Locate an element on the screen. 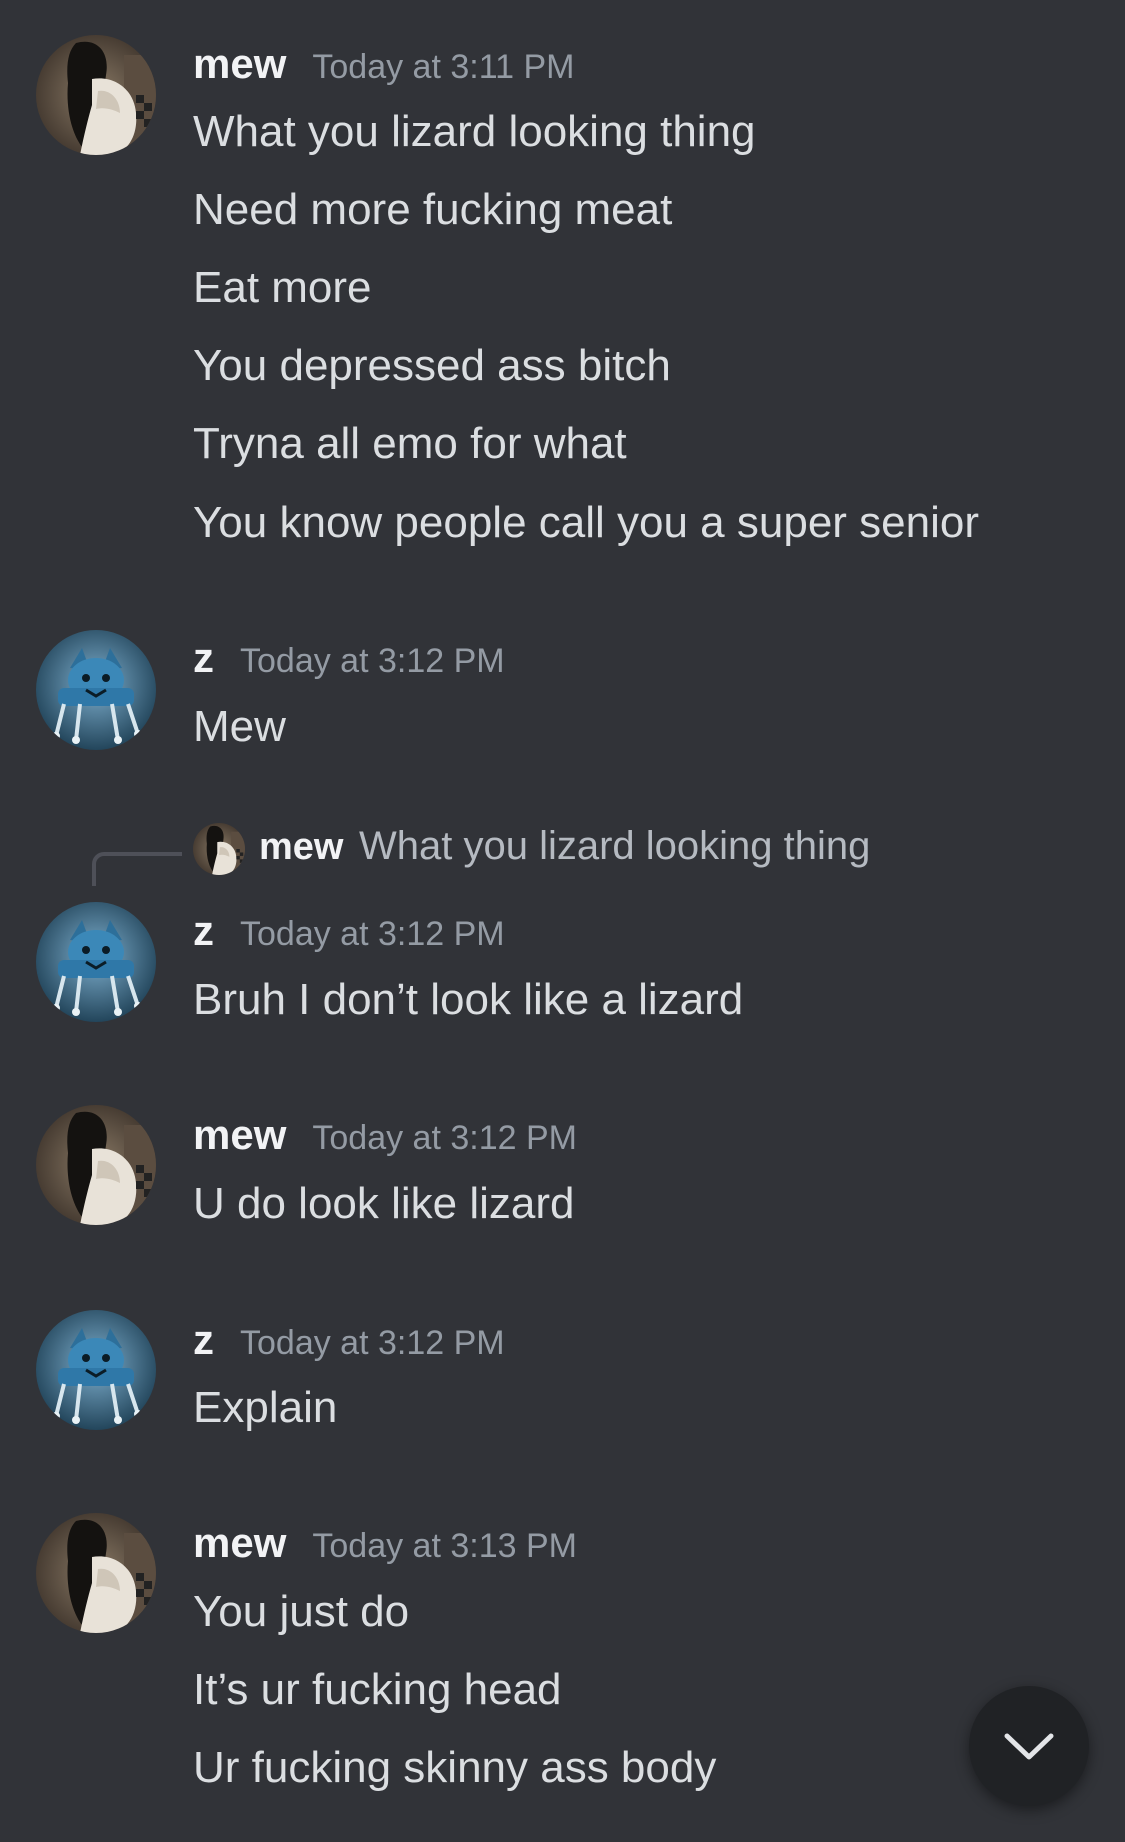 This screenshot has height=1842, width=1125. reply-text: What you lizard looking thing is located at coordinates (615, 846).